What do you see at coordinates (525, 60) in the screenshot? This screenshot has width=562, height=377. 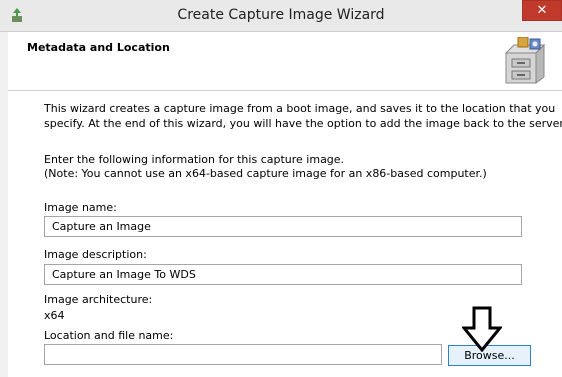 I see `file-cabinet-icon` at bounding box center [525, 60].